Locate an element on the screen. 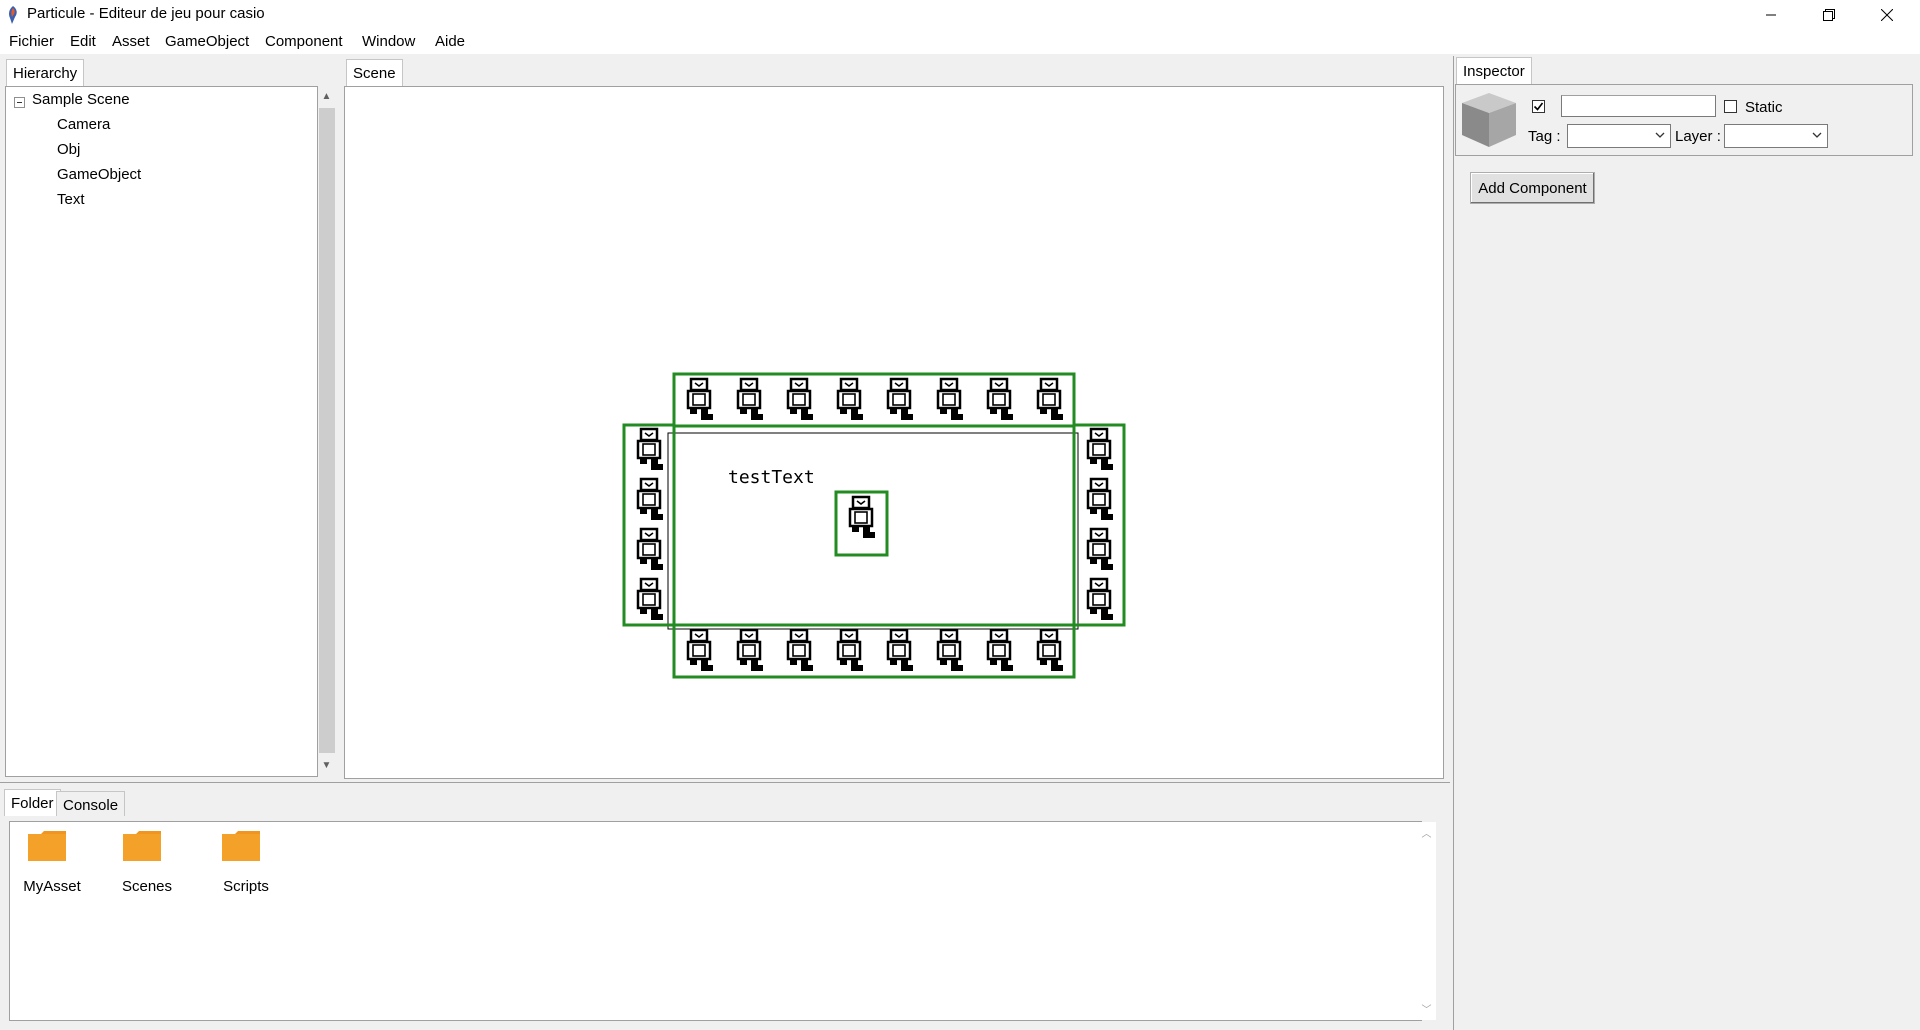 Image resolution: width=1920 pixels, height=1030 pixels. menu-edit: Edit is located at coordinates (83, 41).